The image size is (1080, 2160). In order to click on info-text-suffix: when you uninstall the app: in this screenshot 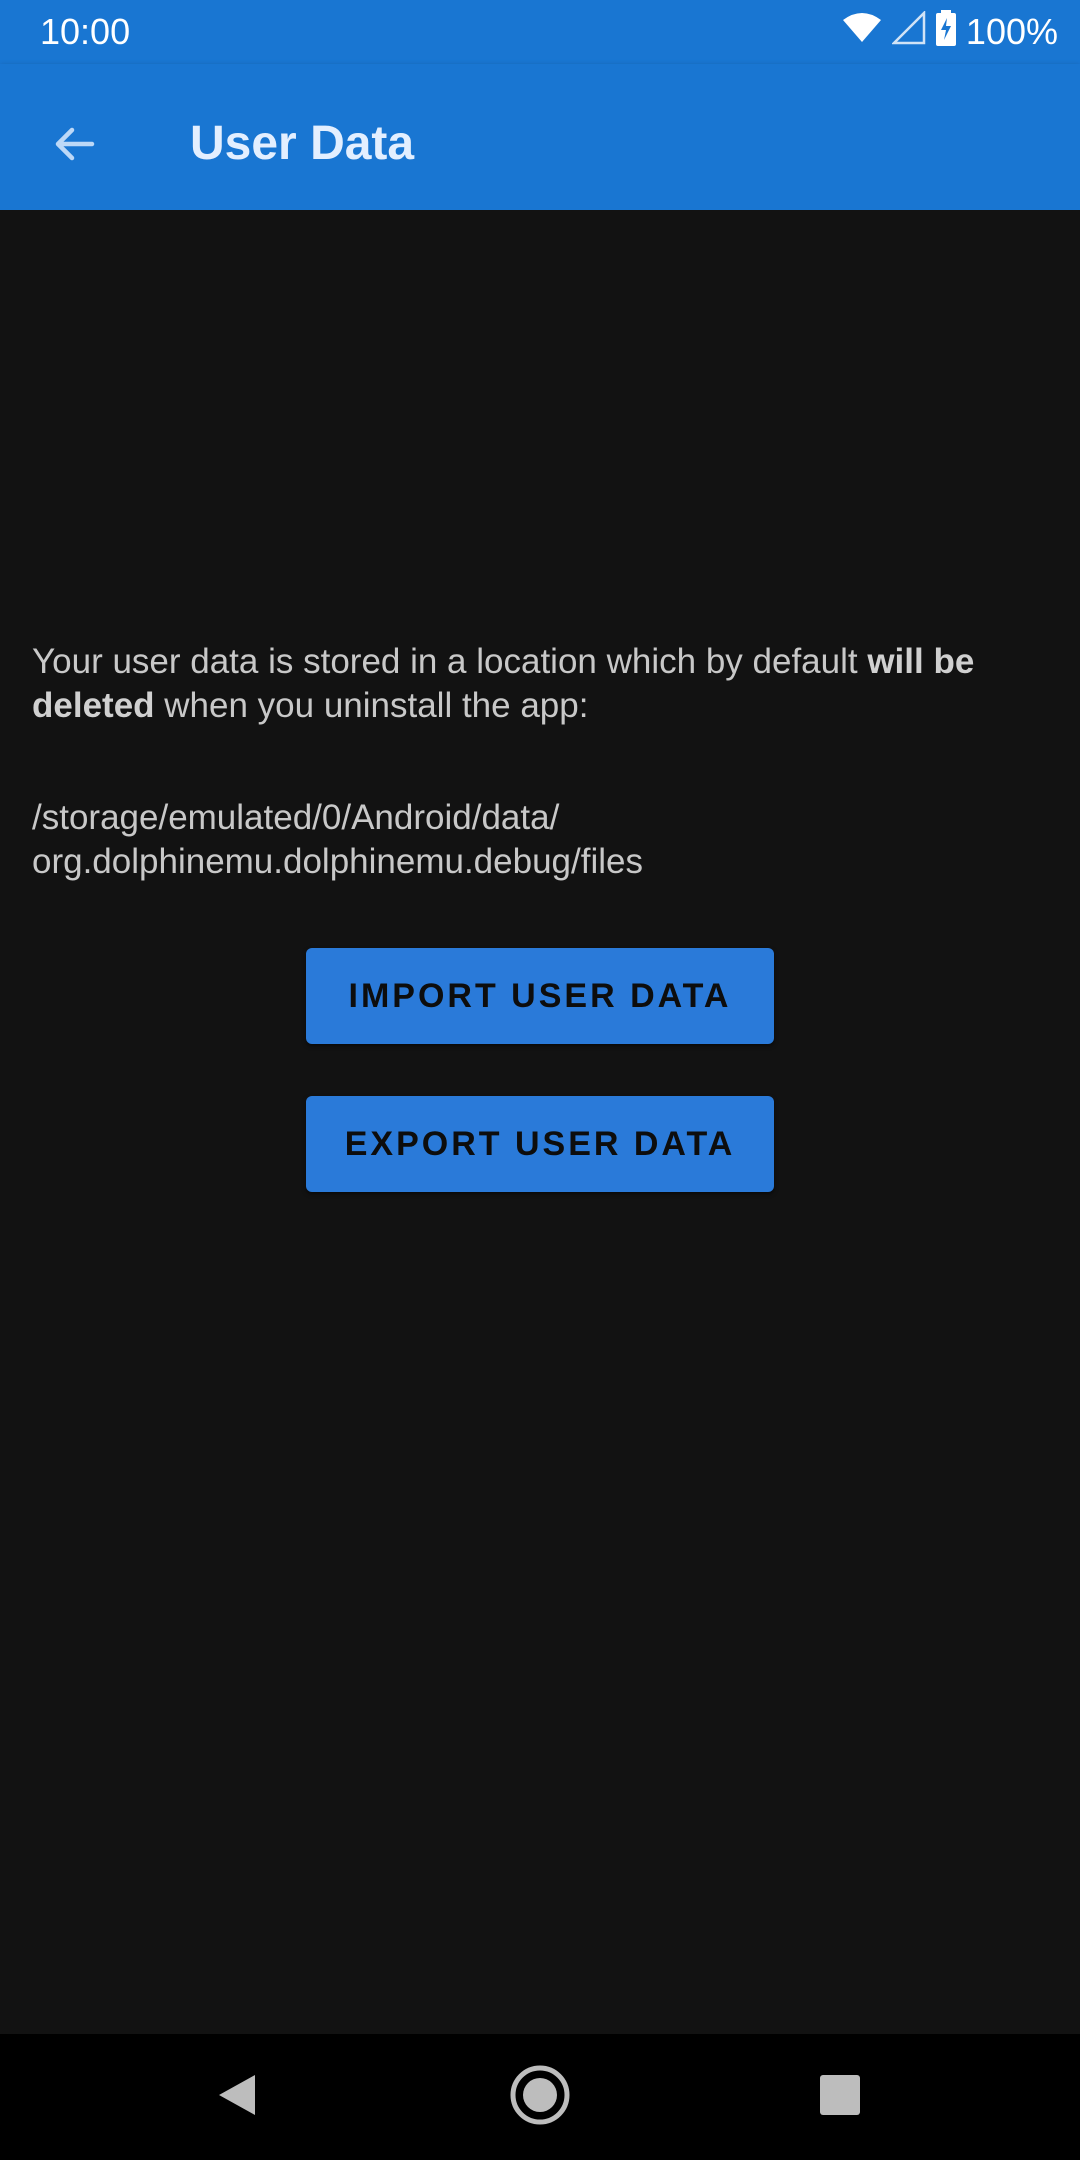, I will do `click(371, 705)`.